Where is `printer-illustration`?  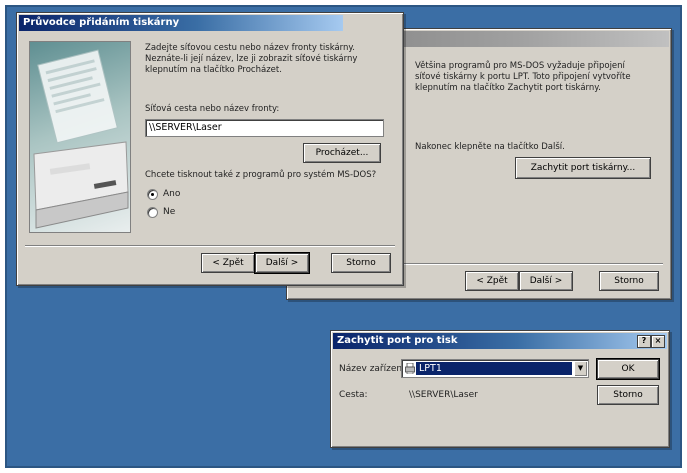 printer-illustration is located at coordinates (80, 137).